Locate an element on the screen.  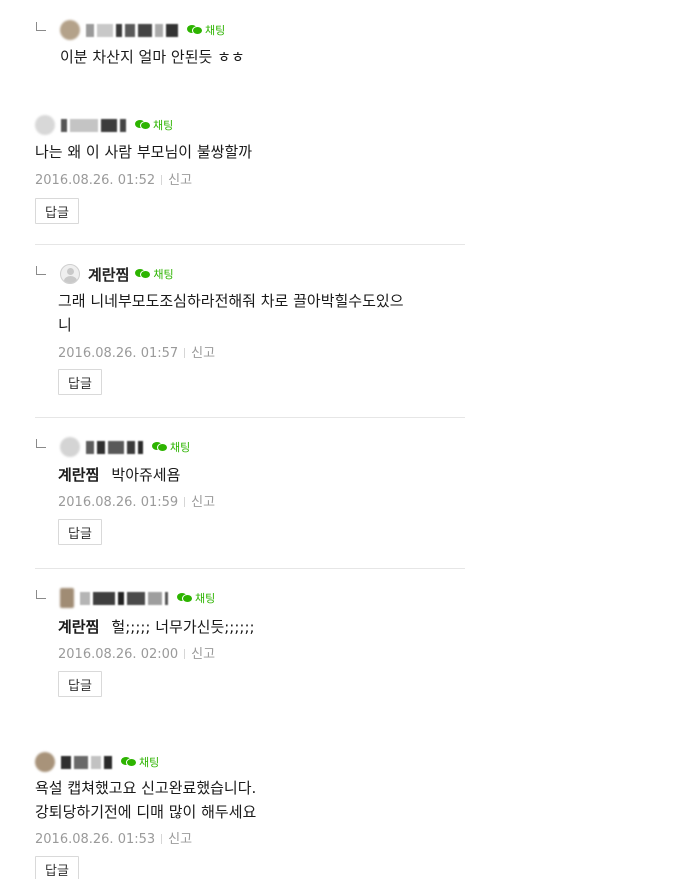
comment-text: 계란찜 박아쥬세욤 is located at coordinates (119, 475).